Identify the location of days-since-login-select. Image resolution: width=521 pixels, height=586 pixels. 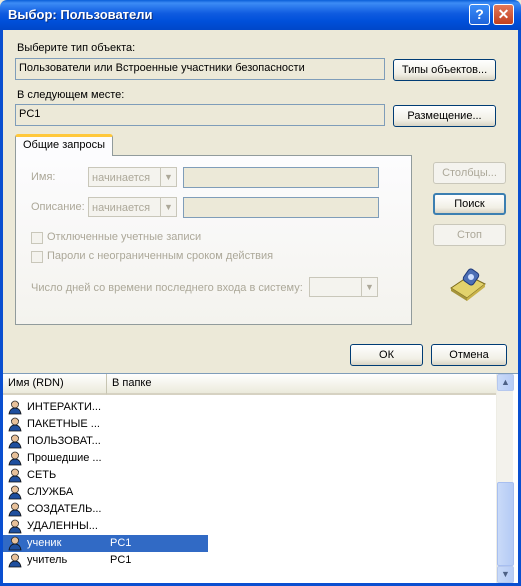
(335, 287).